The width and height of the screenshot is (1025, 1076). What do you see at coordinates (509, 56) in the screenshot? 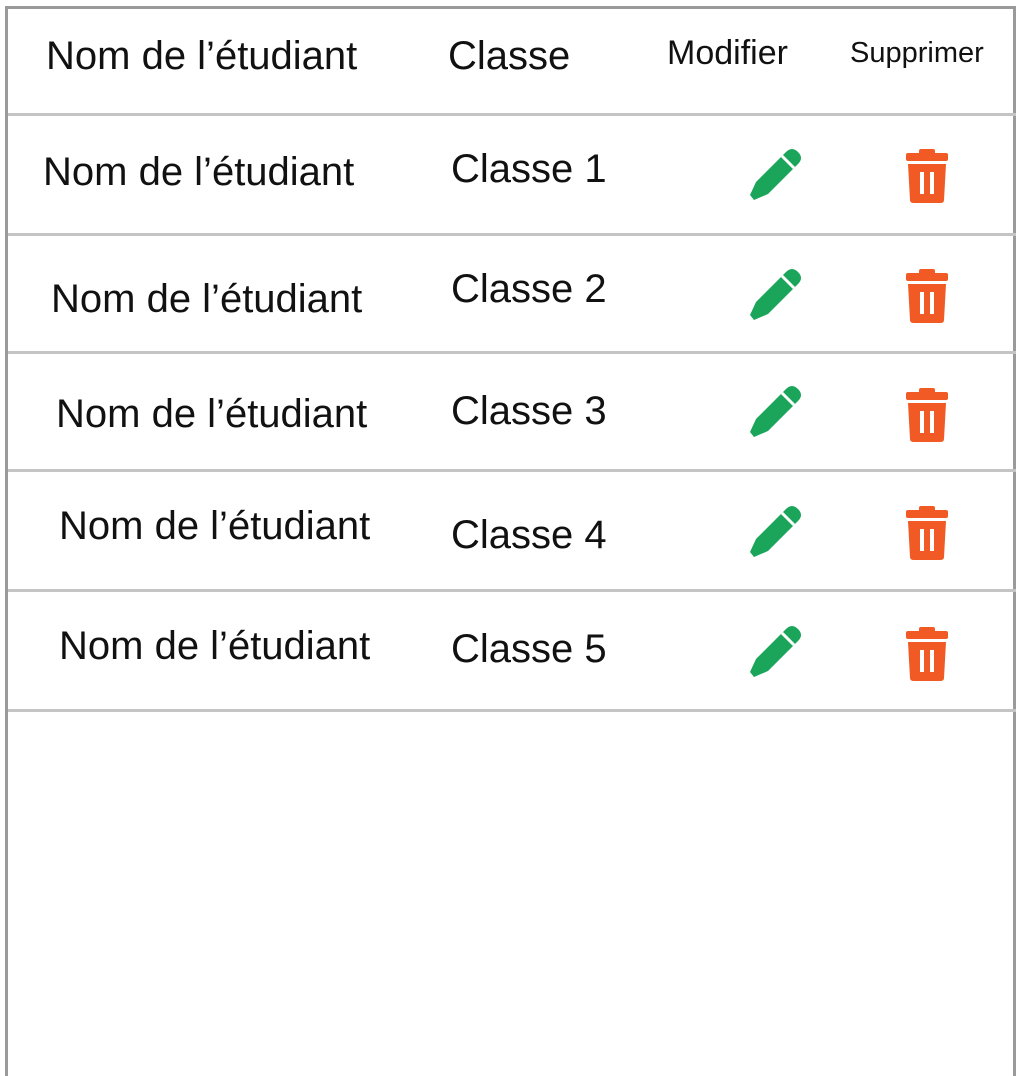
I see `header-class: Classe` at bounding box center [509, 56].